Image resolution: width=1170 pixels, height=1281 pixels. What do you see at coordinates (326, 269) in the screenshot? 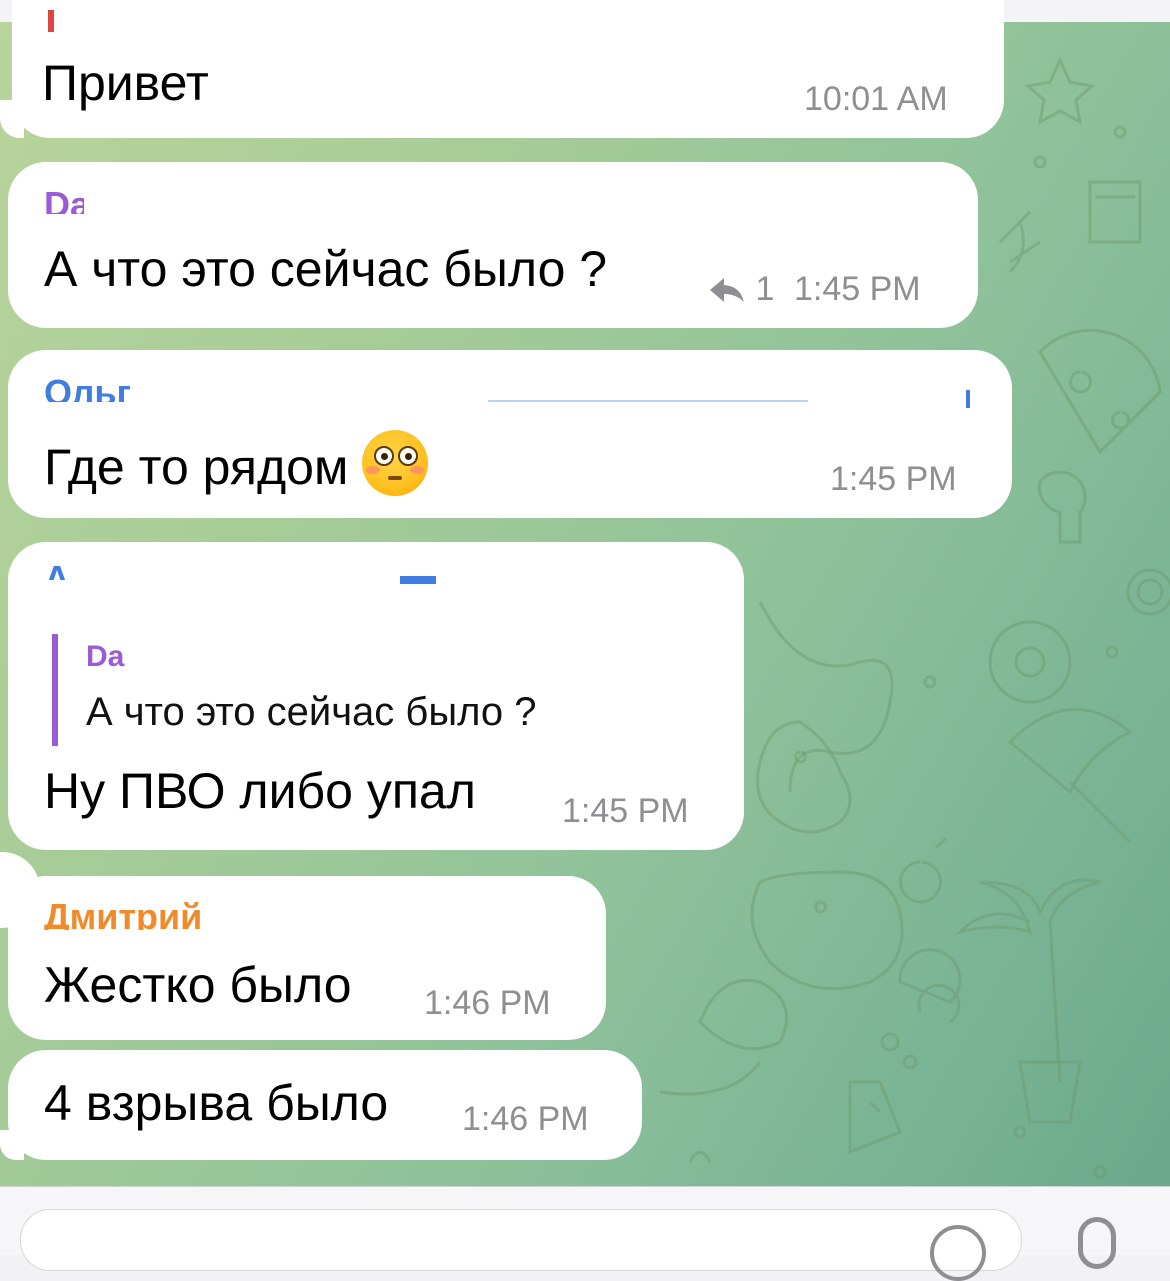
I see `message-text: А что это сейчас было ?` at bounding box center [326, 269].